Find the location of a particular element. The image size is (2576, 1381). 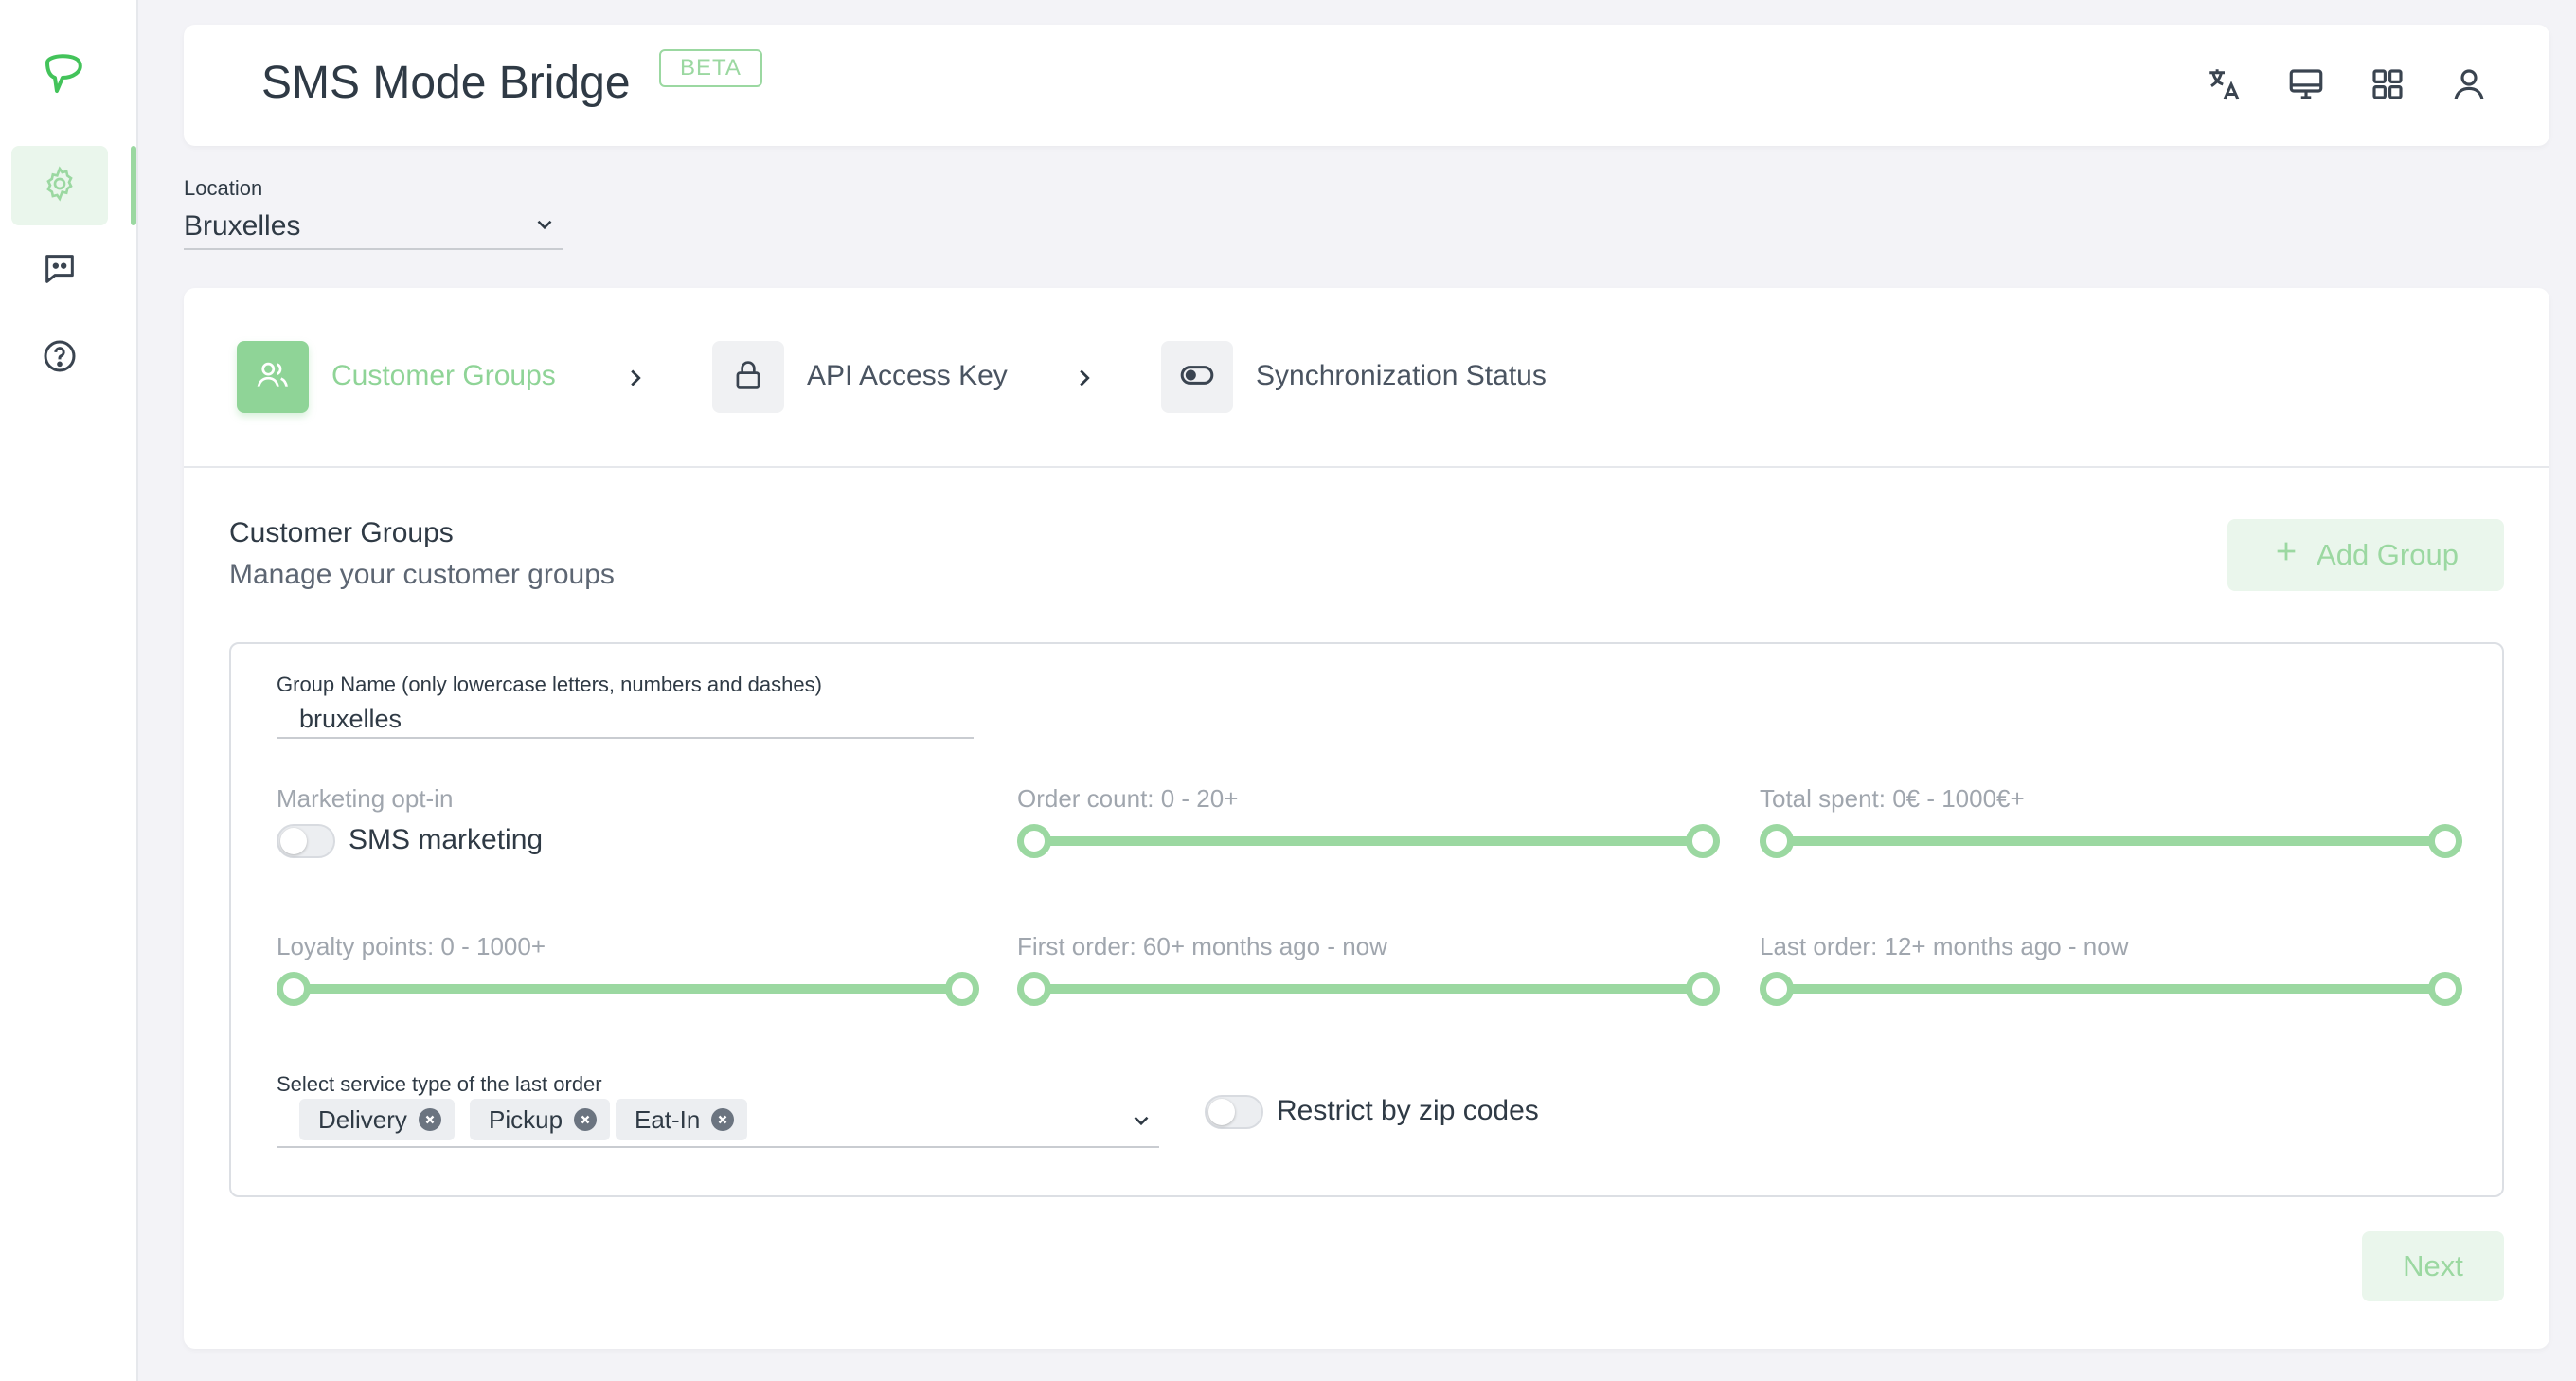

service-type-label: Select service type of the last order is located at coordinates (439, 1084).